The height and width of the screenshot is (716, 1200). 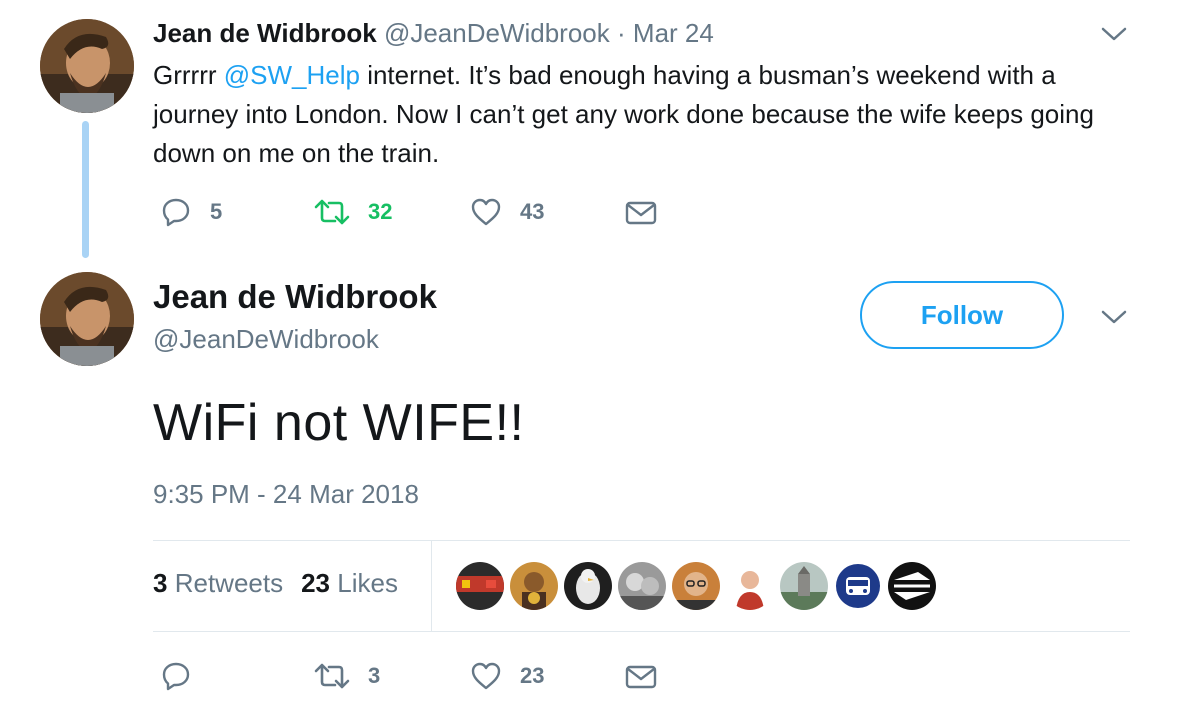 I want to click on likes-label: Likes, so click(x=367, y=583).